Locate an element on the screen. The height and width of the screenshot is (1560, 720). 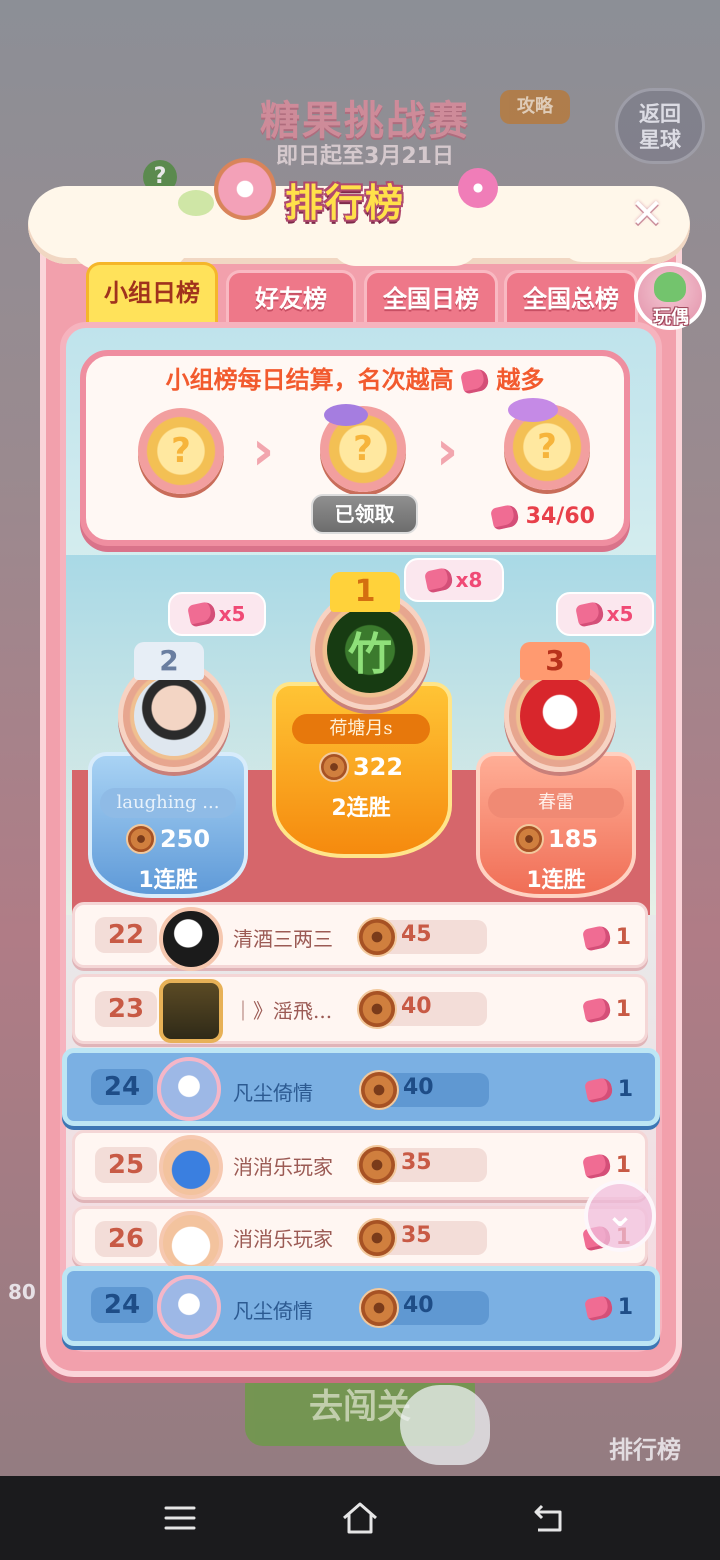
toy-label: 玩偶 is located at coordinates (671, 317).